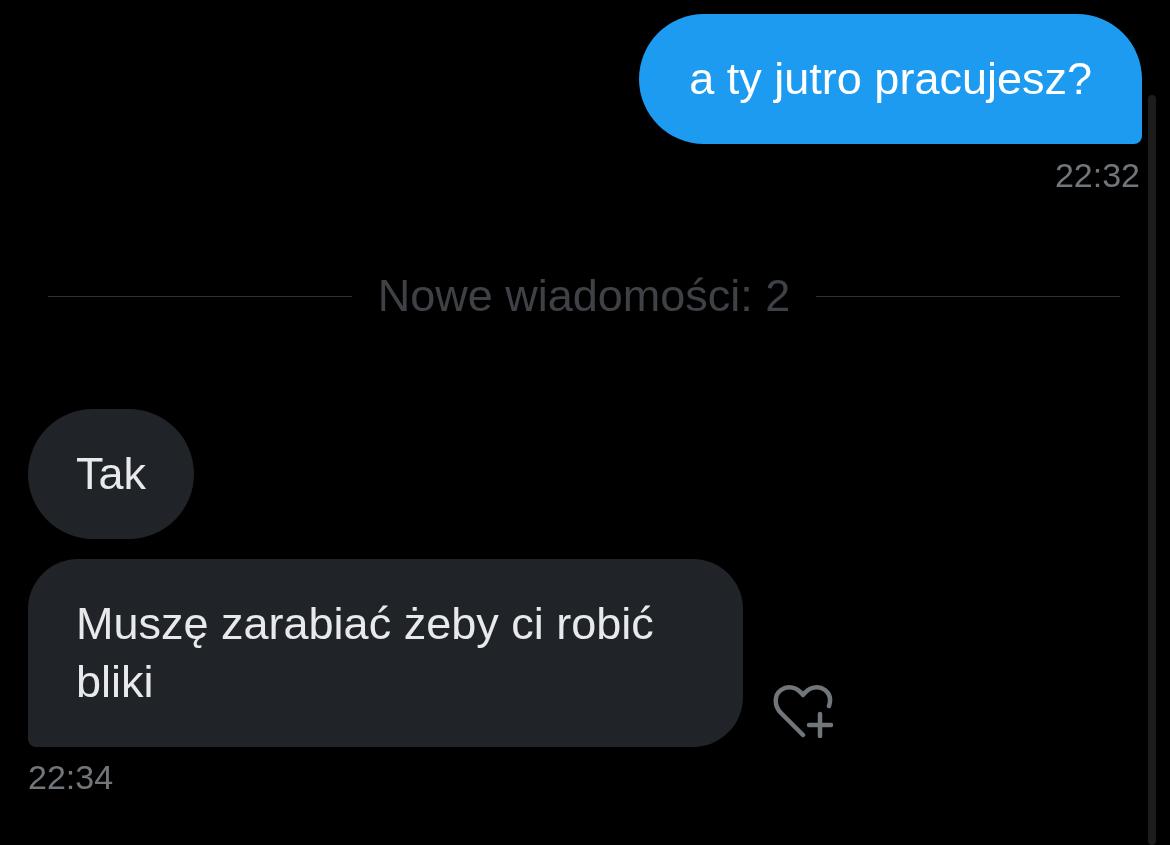 This screenshot has height=845, width=1170. I want to click on scrollbar-thumb, so click(1152, 470).